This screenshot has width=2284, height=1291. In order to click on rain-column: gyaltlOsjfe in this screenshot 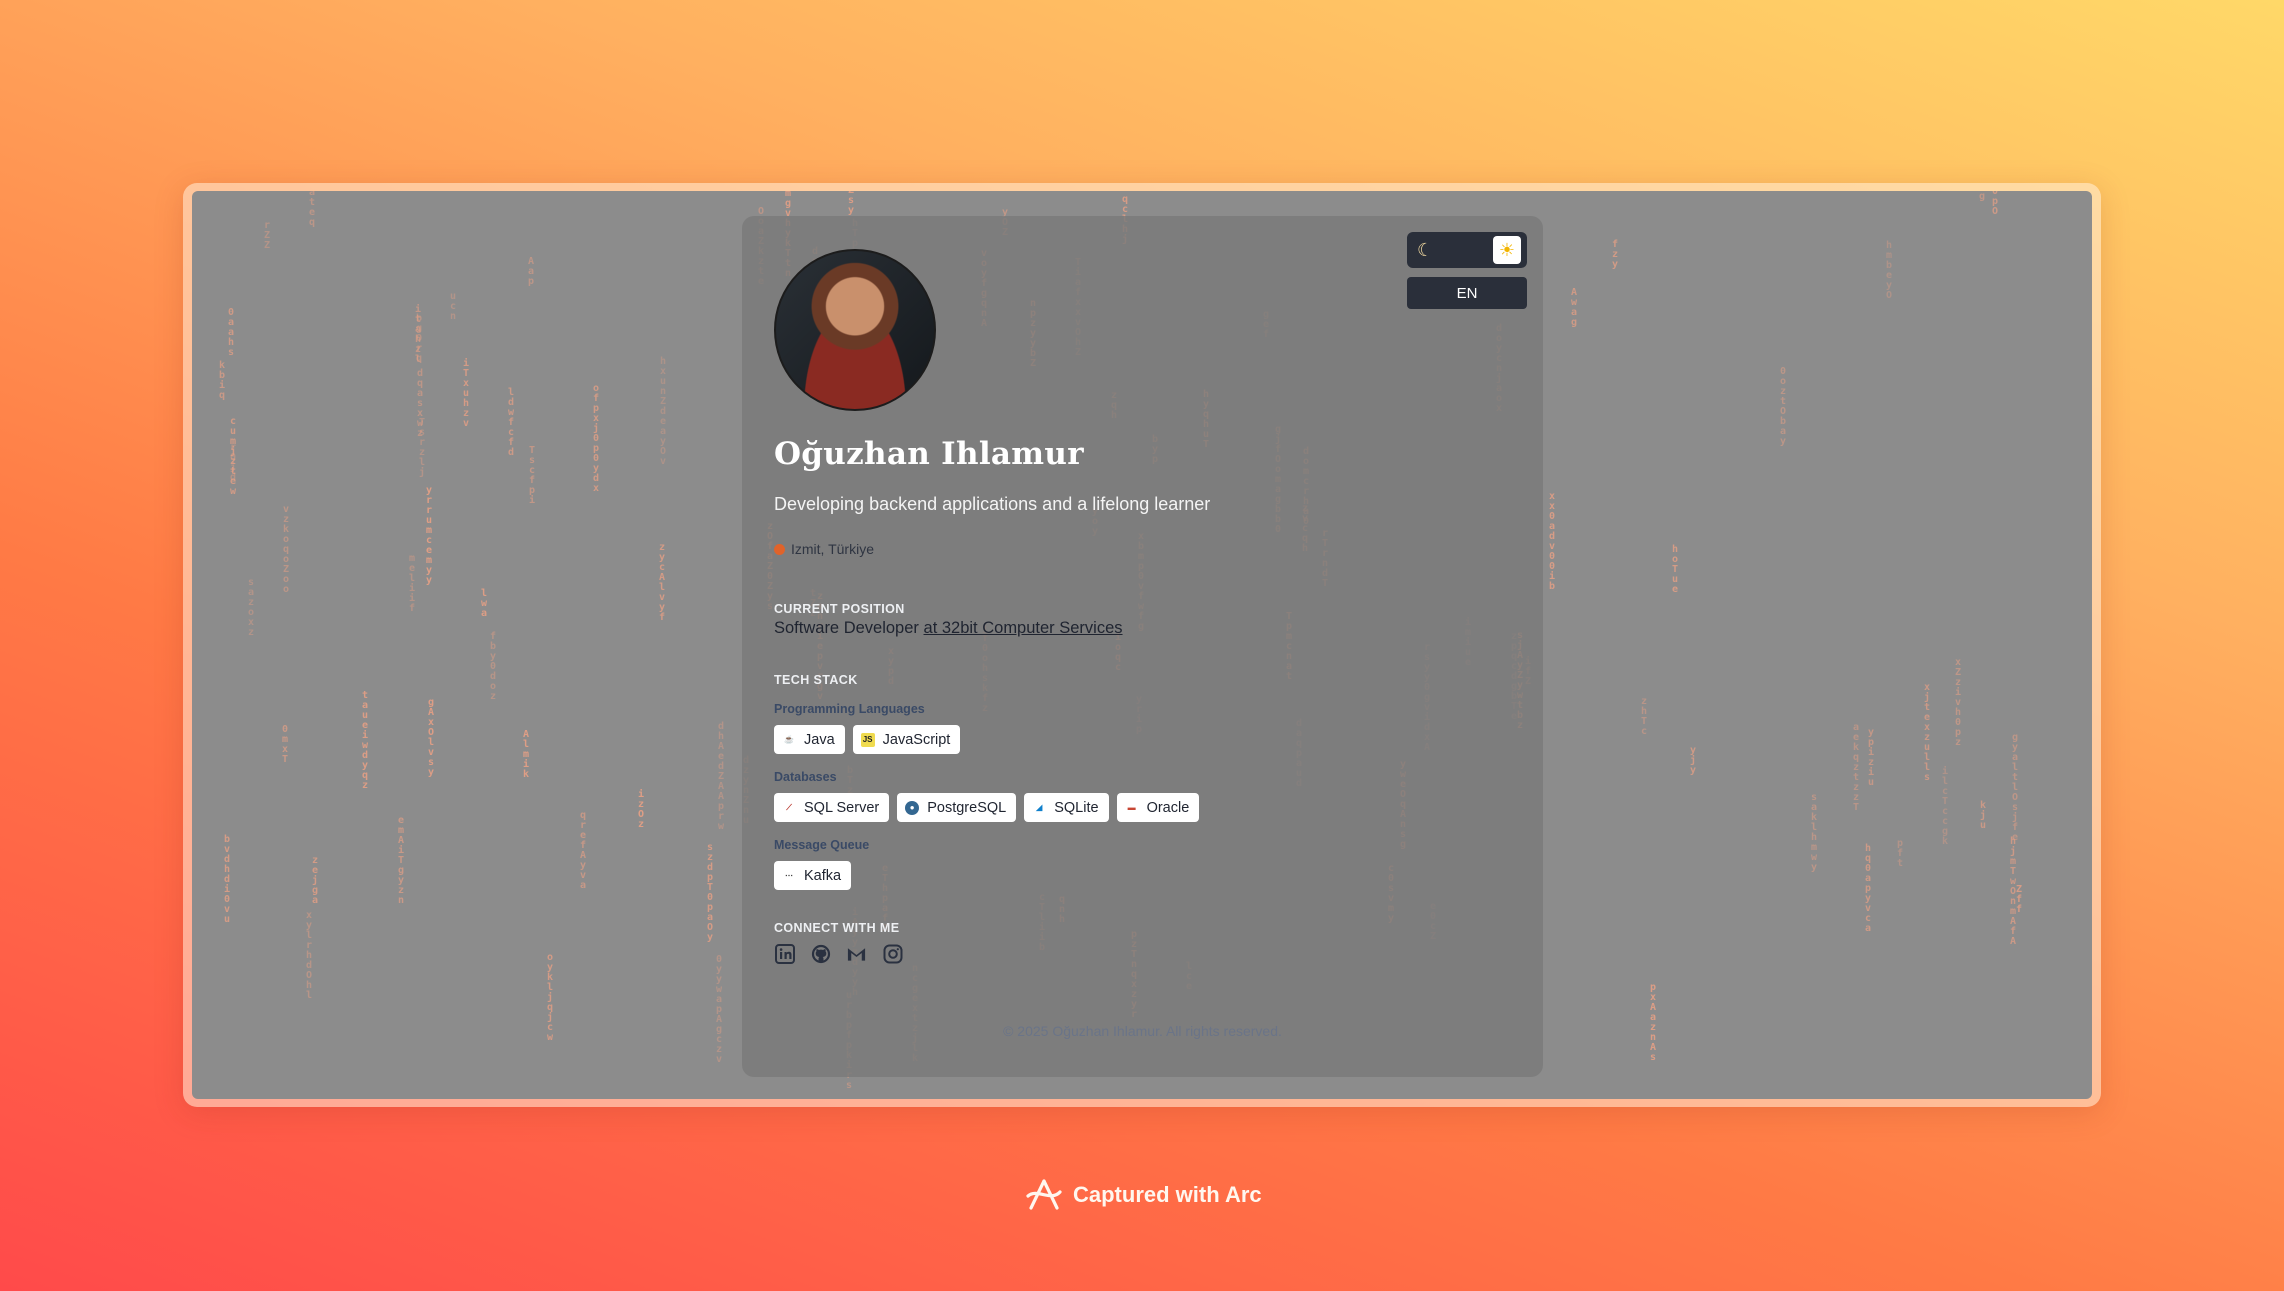, I will do `click(2015, 787)`.